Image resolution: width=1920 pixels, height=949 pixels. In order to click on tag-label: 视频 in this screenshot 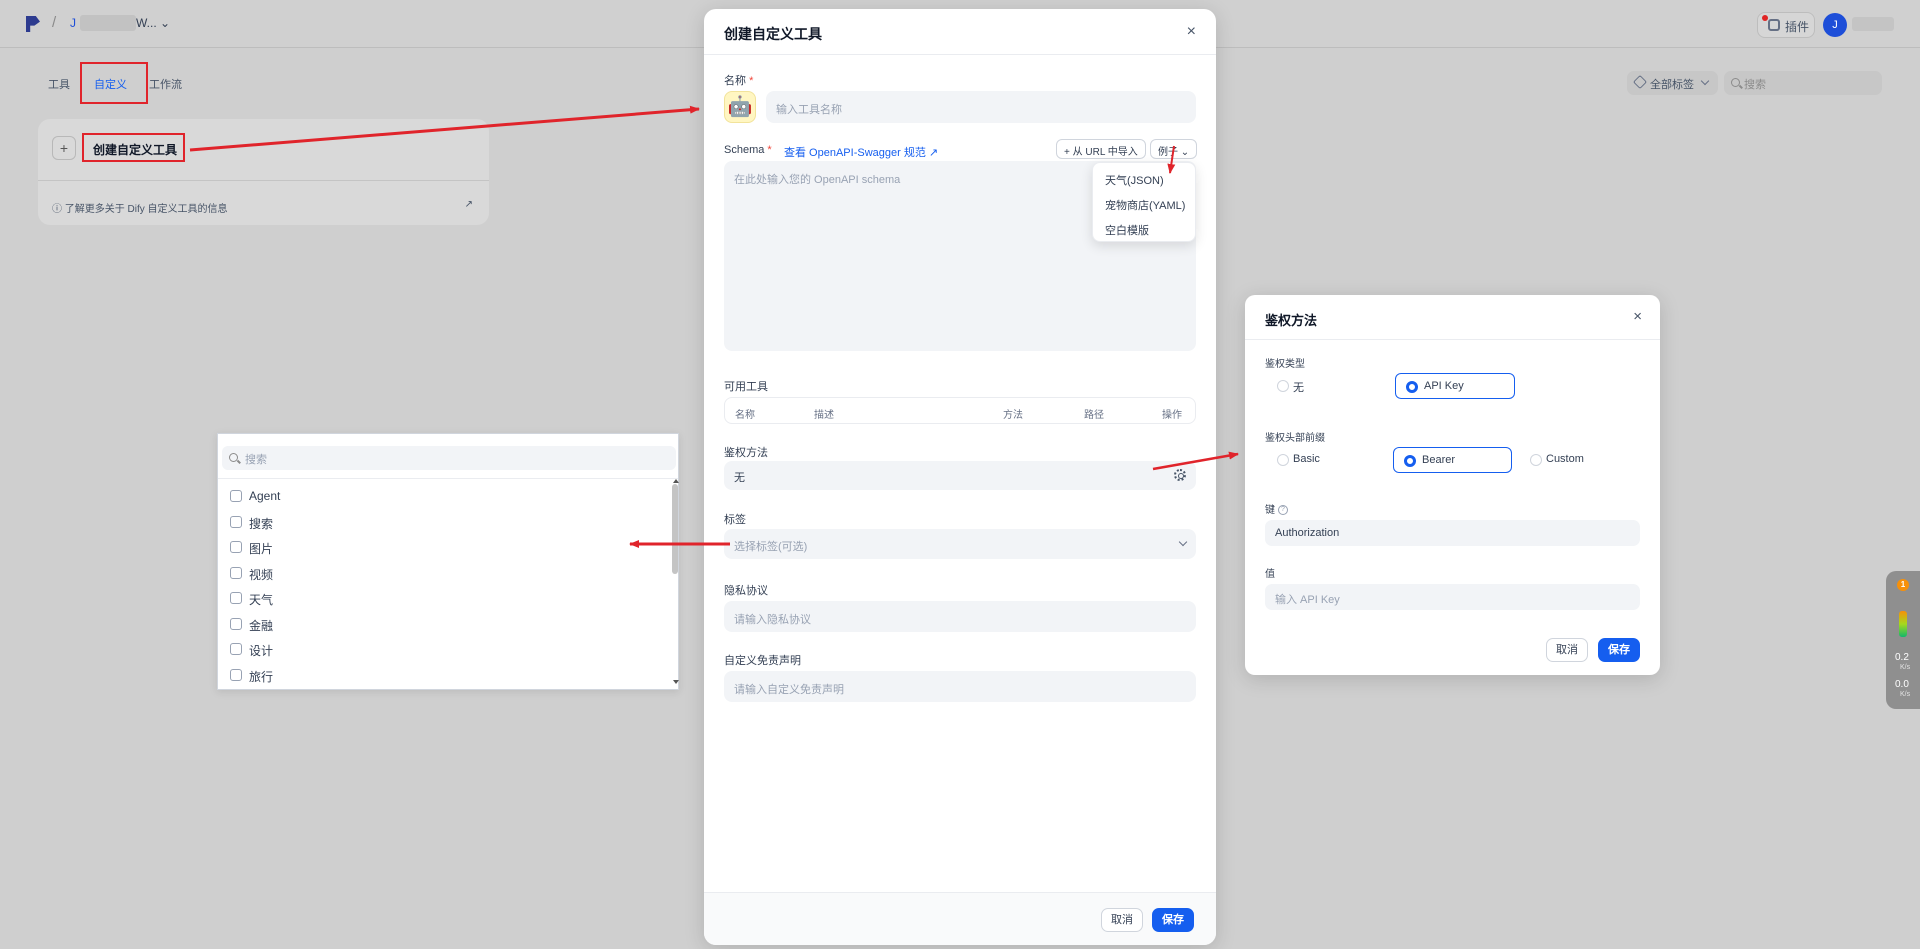, I will do `click(261, 575)`.